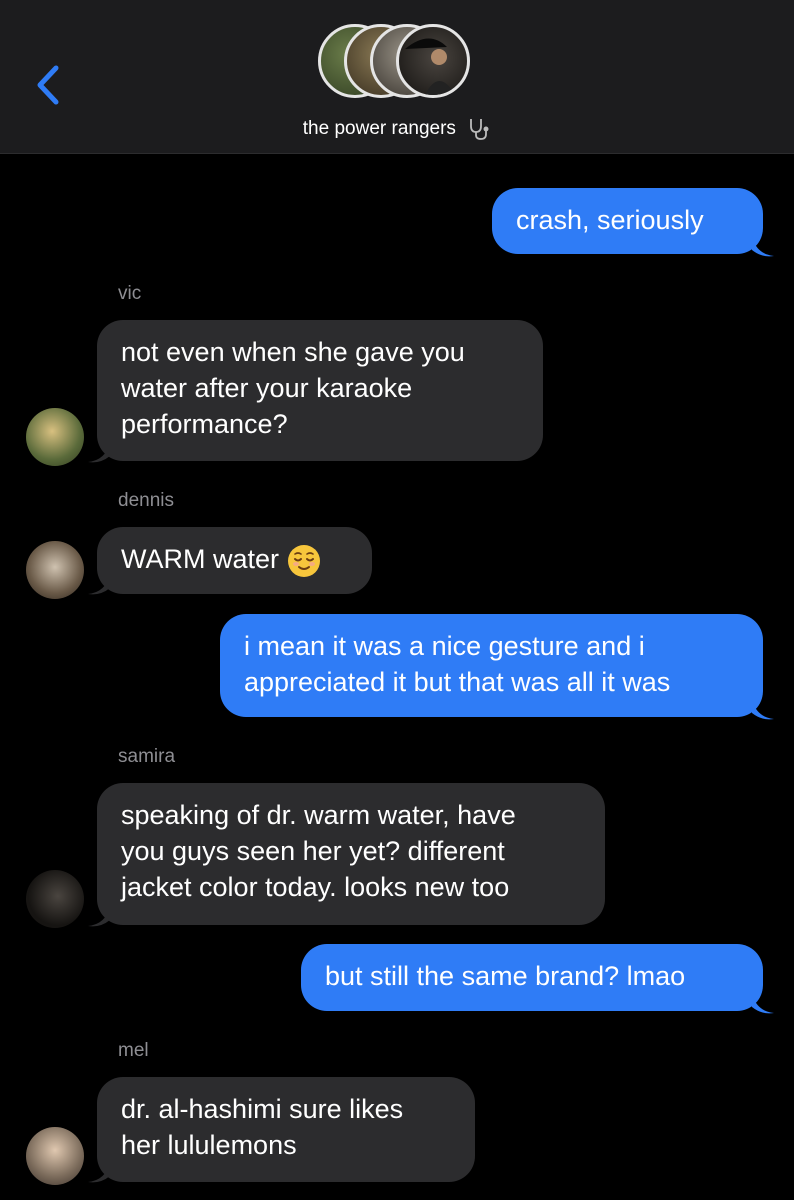 This screenshot has width=794, height=1200. Describe the element at coordinates (457, 682) in the screenshot. I see `message-text-line: appreciated it but that was all it was` at that location.